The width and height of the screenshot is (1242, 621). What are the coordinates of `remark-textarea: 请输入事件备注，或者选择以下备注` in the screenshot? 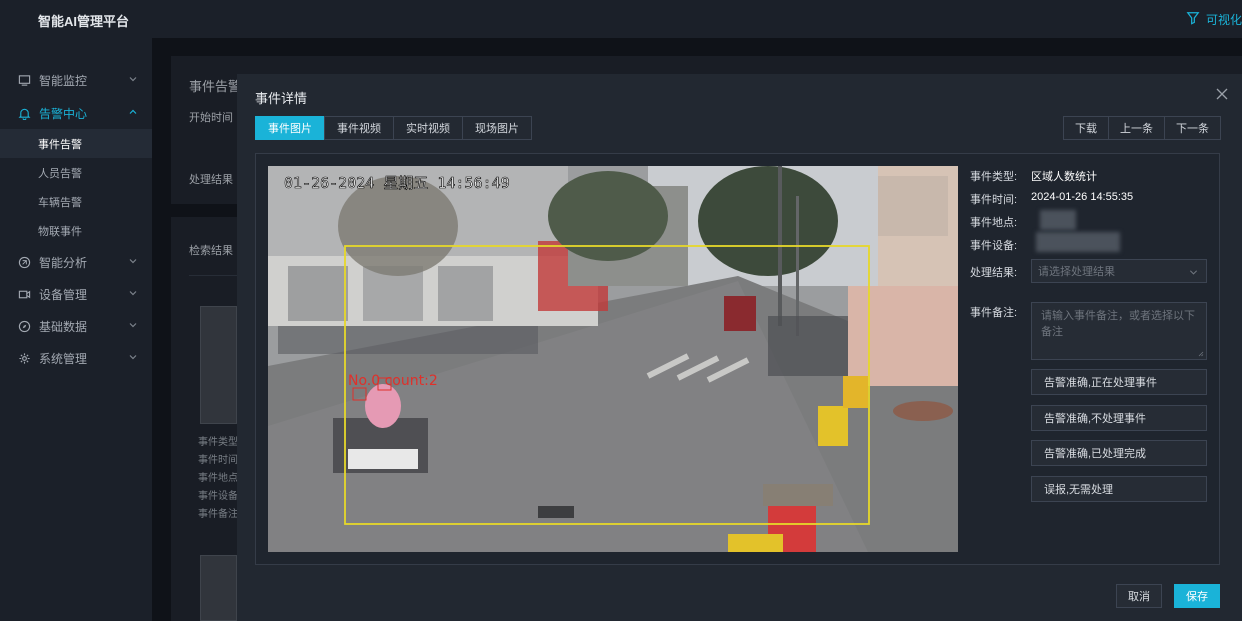 It's located at (1119, 331).